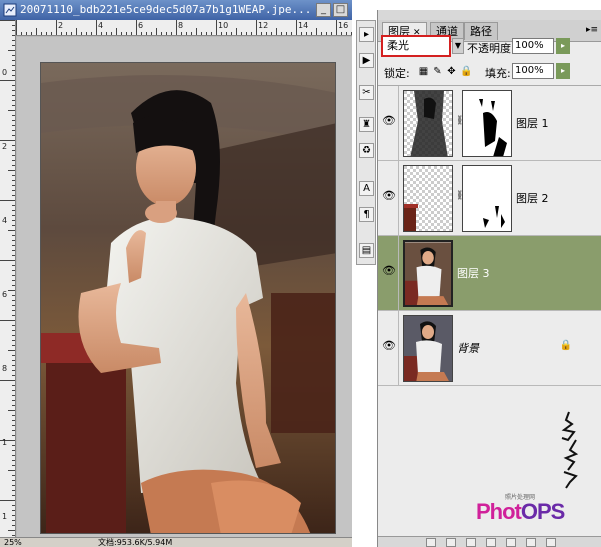  Describe the element at coordinates (366, 188) in the screenshot. I see `type-tool-icon: A` at that location.